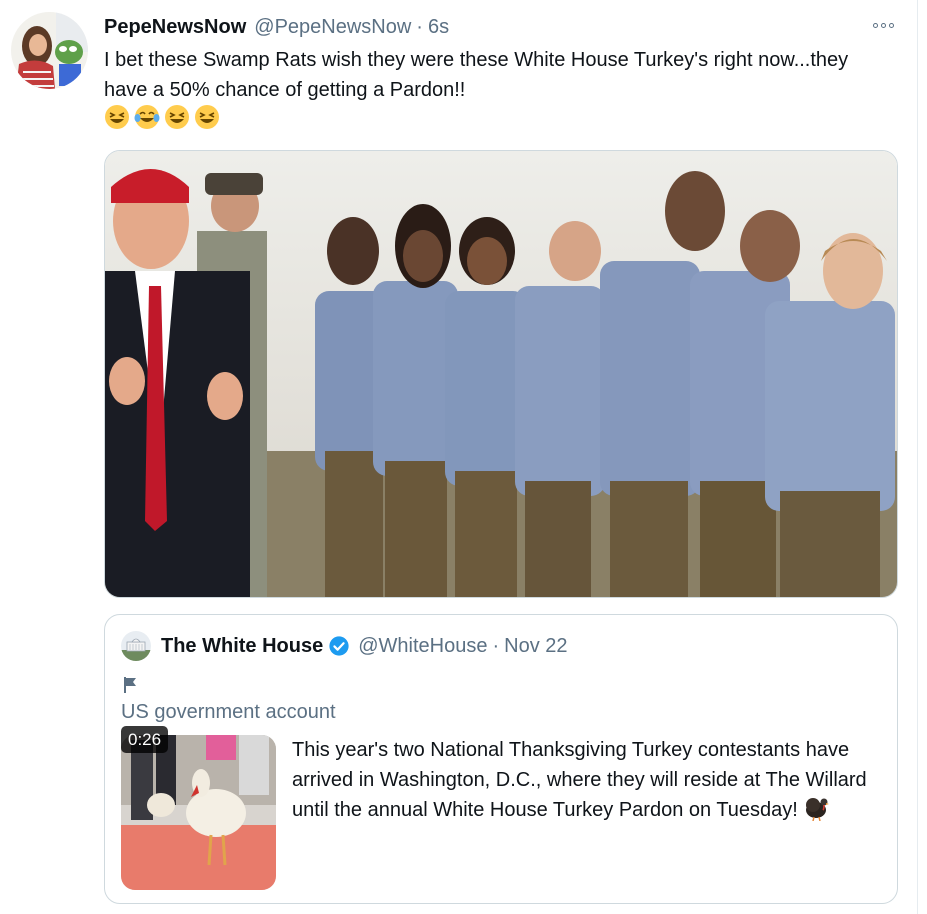  What do you see at coordinates (332, 27) in the screenshot?
I see `author-handle: @PepeNewsNow` at bounding box center [332, 27].